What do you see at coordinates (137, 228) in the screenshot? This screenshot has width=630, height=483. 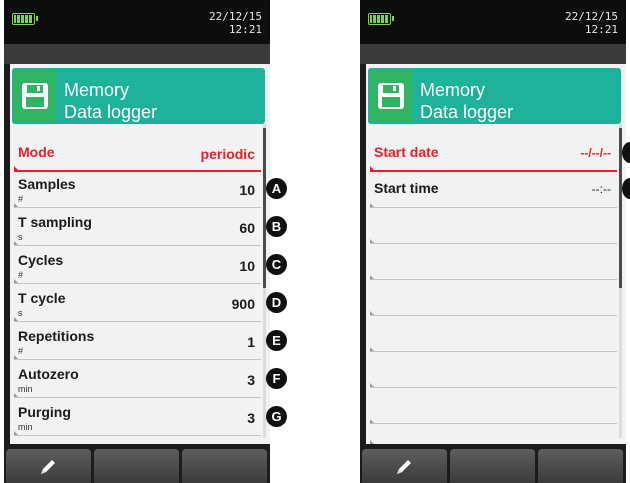 I see `list-item-t-sampling: T sampling s 60` at bounding box center [137, 228].